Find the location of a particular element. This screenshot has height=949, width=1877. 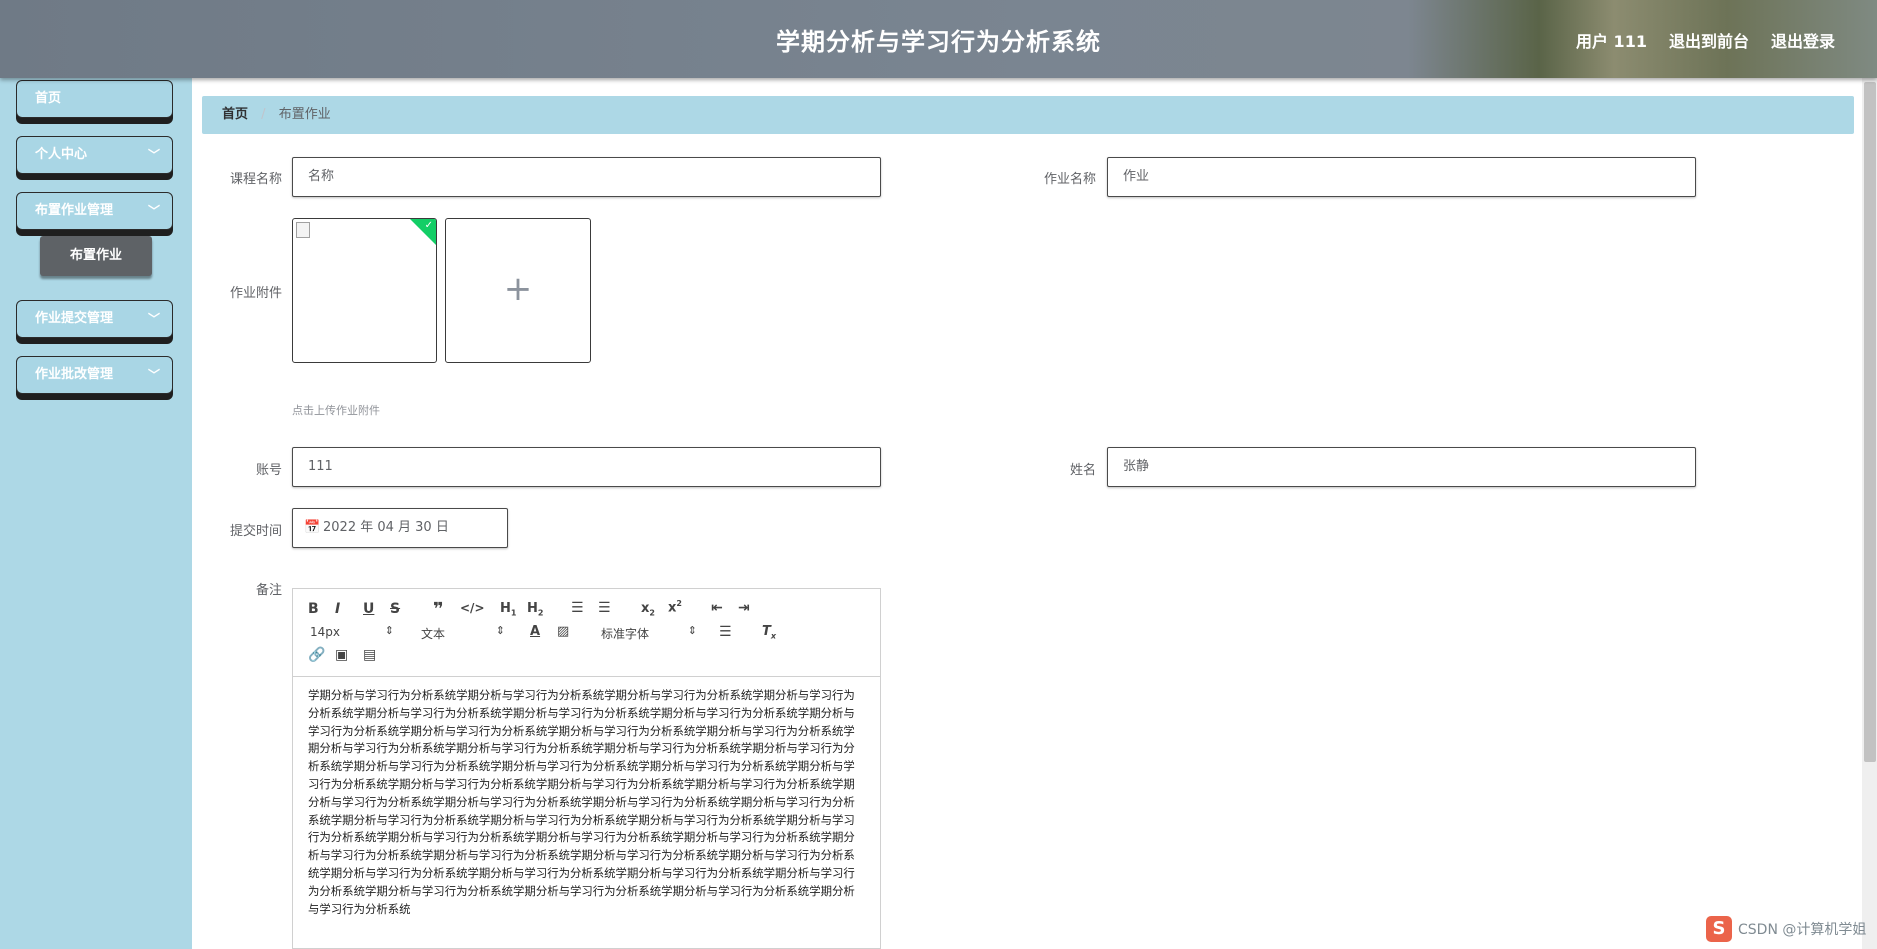

name-input: 张静 is located at coordinates (1401, 467).